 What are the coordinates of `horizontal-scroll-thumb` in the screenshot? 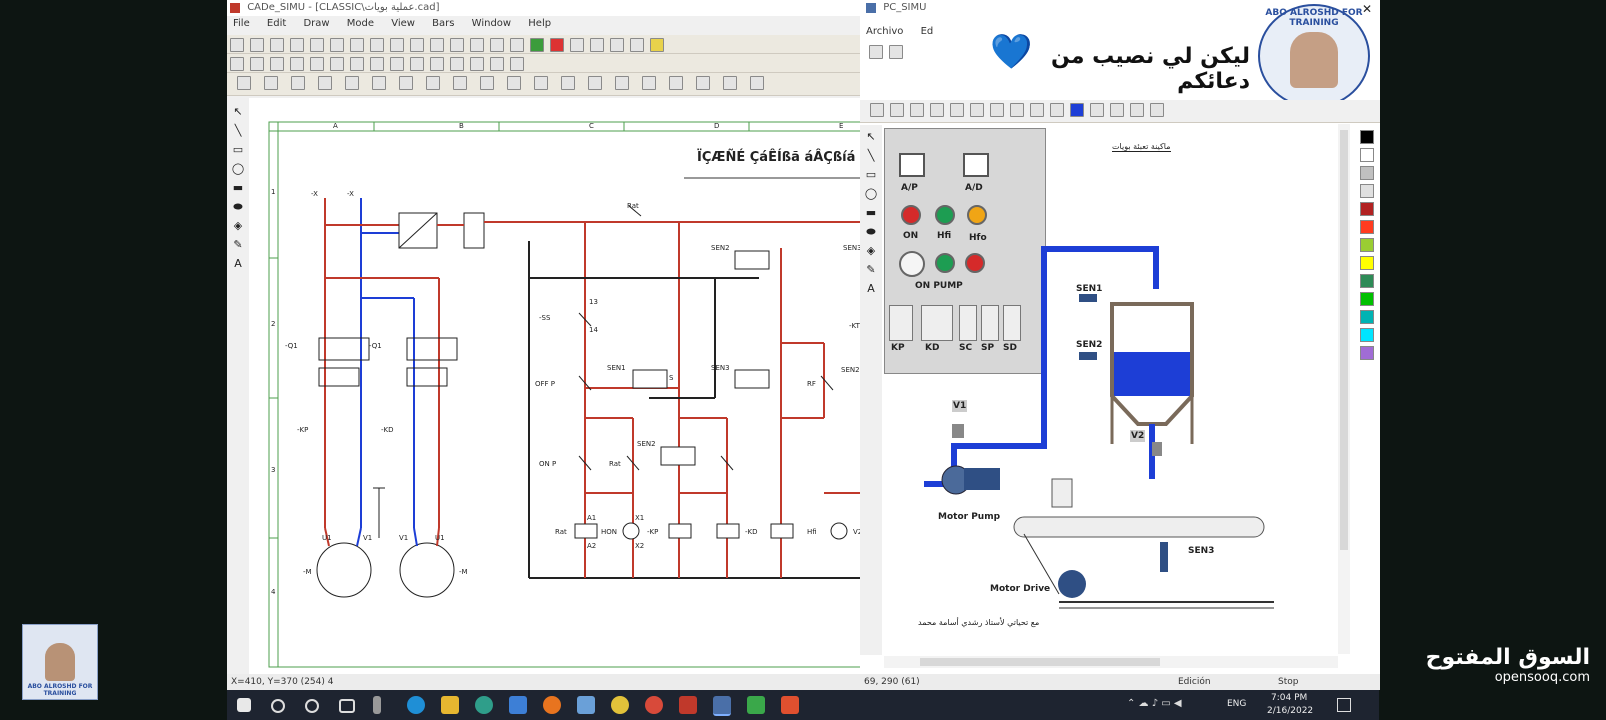 It's located at (1040, 662).